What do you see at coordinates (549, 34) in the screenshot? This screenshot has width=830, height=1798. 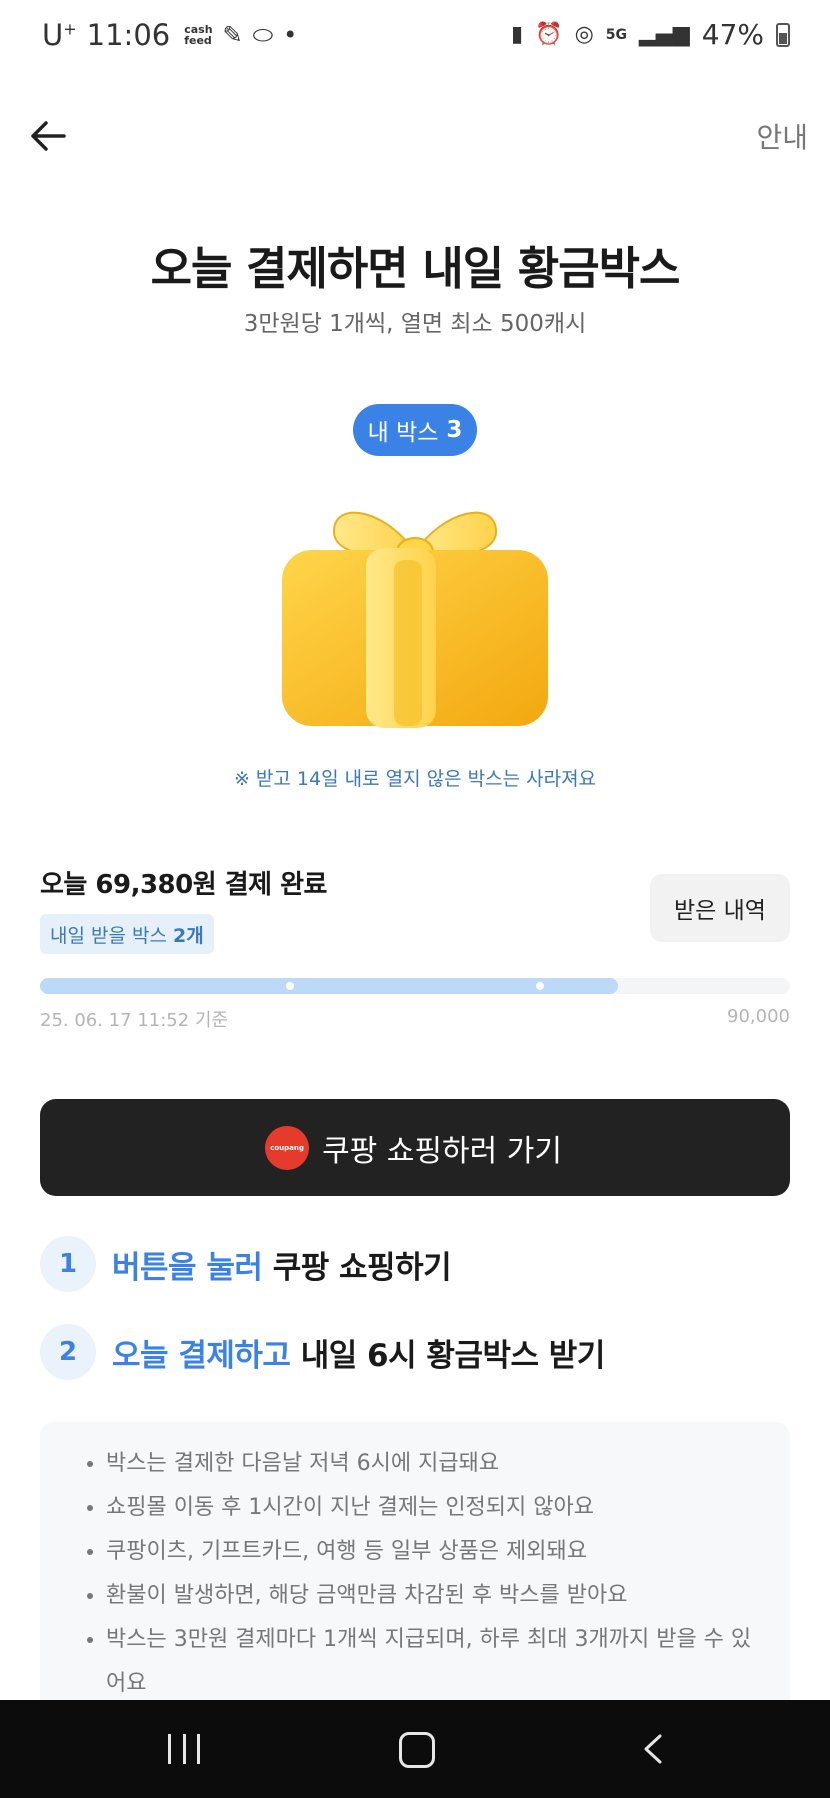 I see `alarm-icon: ⏰` at bounding box center [549, 34].